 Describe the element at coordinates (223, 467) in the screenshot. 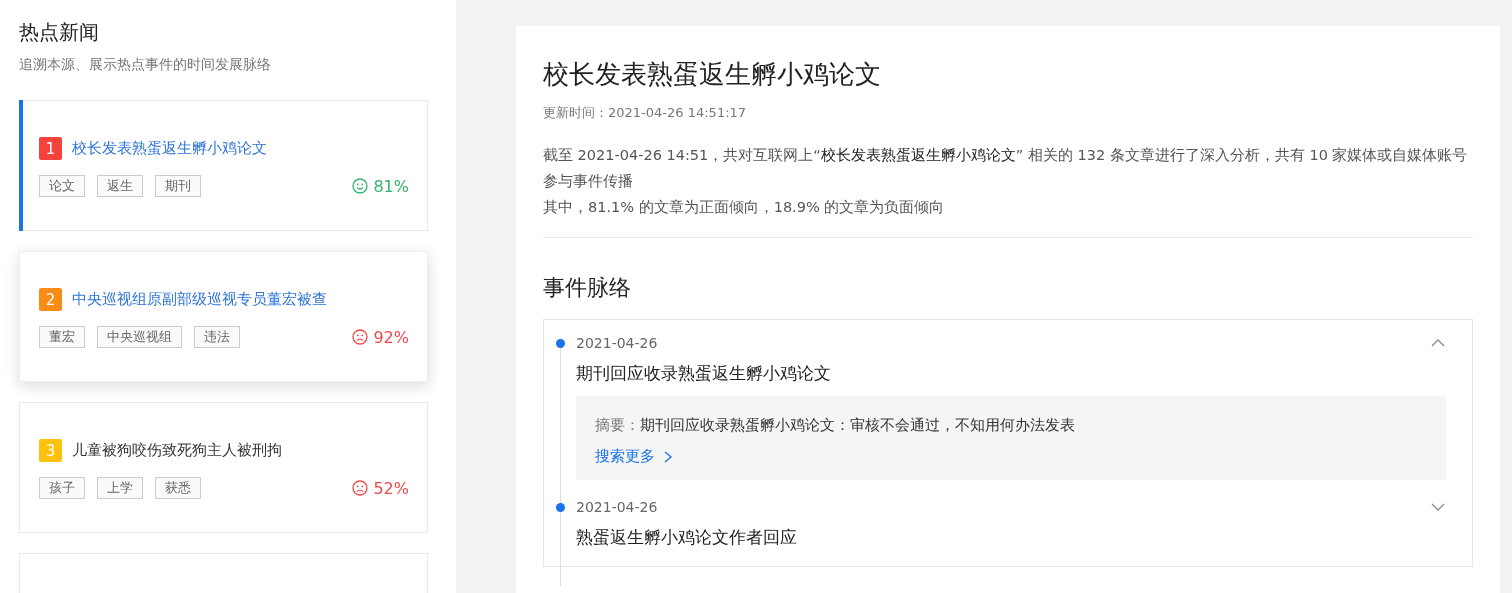

I see `news-card: 3 儿童被狗咬伤致死狗主人被刑拘 孩子 上学 获悉 52%` at that location.